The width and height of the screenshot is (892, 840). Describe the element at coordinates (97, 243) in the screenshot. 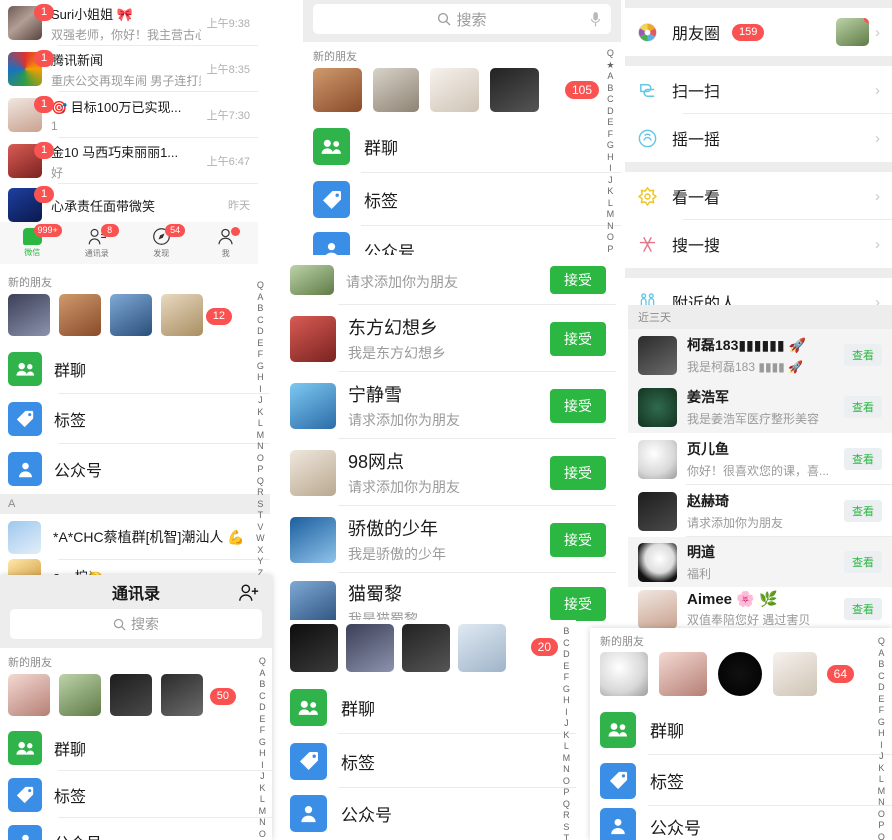

I see `tab-contacts: 通讯录 8` at that location.